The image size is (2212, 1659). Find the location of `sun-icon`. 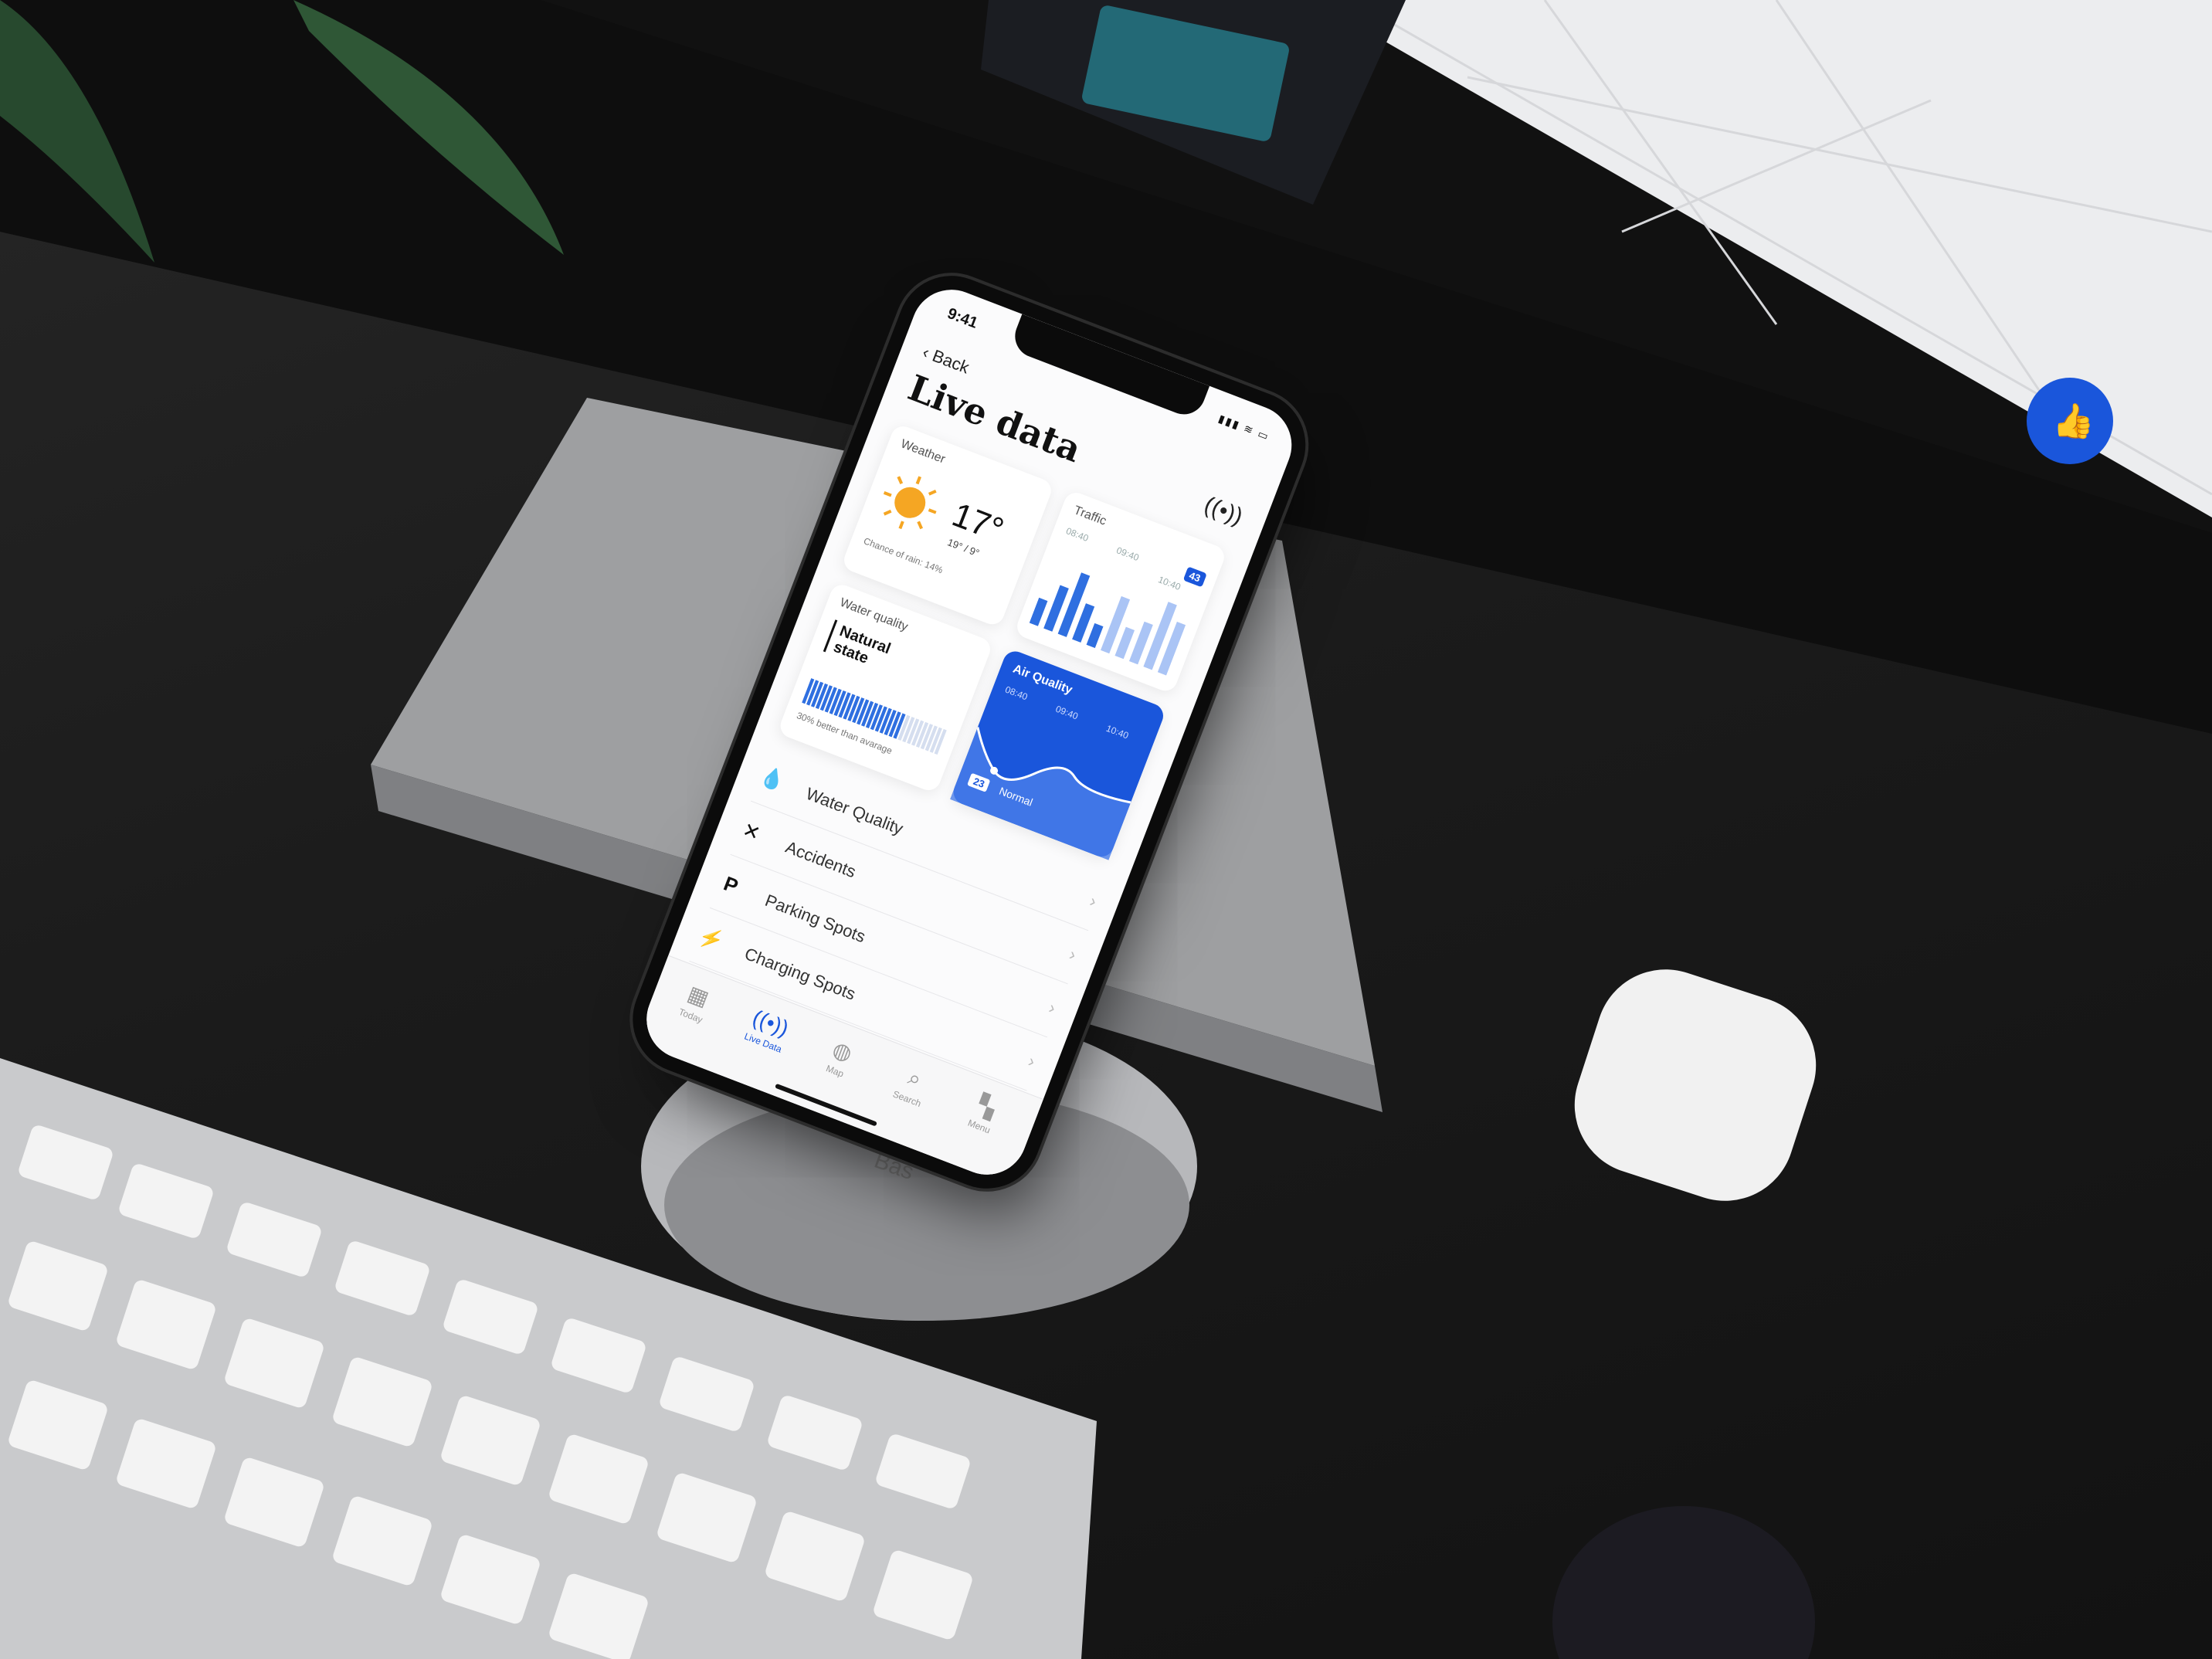

sun-icon is located at coordinates (910, 503).